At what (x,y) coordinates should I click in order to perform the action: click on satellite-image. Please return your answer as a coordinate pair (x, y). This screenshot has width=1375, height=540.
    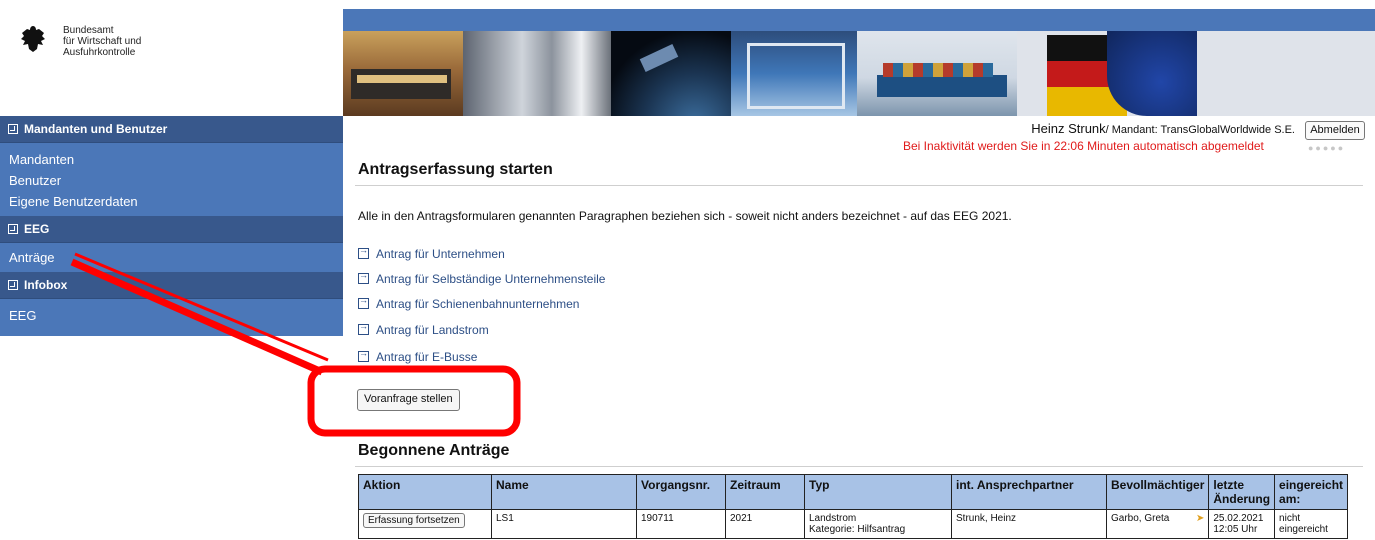
    Looking at the image, I should click on (671, 73).